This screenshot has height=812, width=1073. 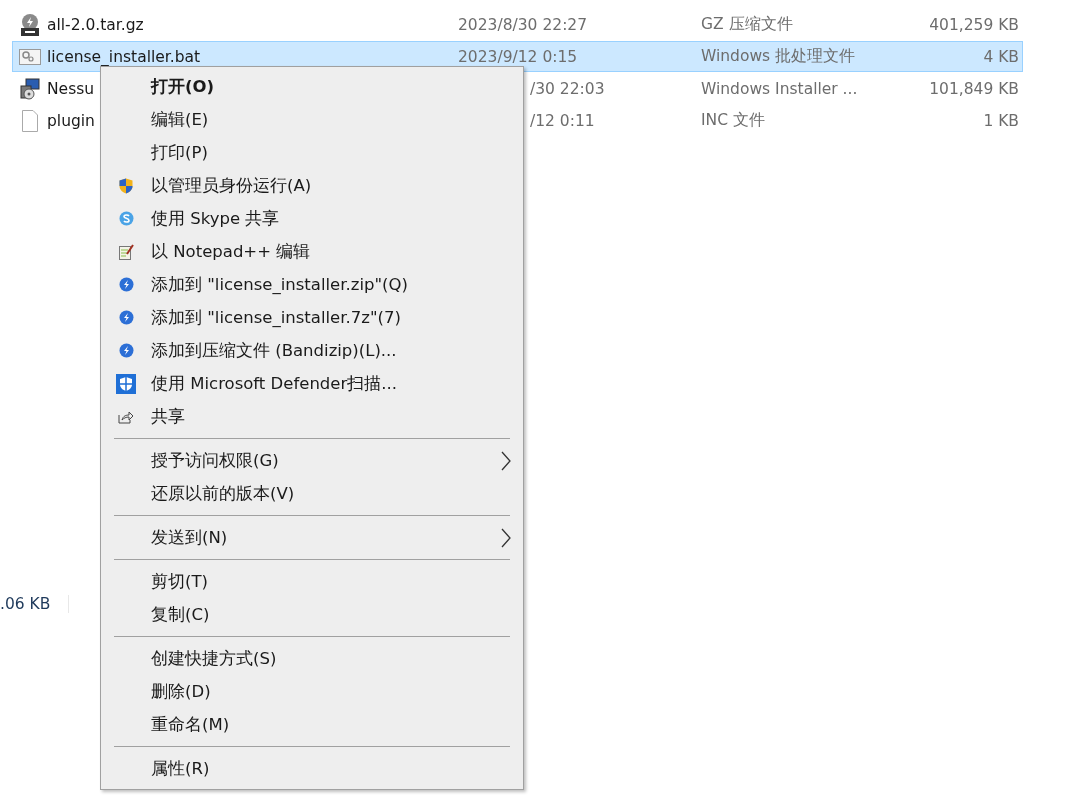 What do you see at coordinates (974, 88) in the screenshot?
I see `file-size: 101,849 KB` at bounding box center [974, 88].